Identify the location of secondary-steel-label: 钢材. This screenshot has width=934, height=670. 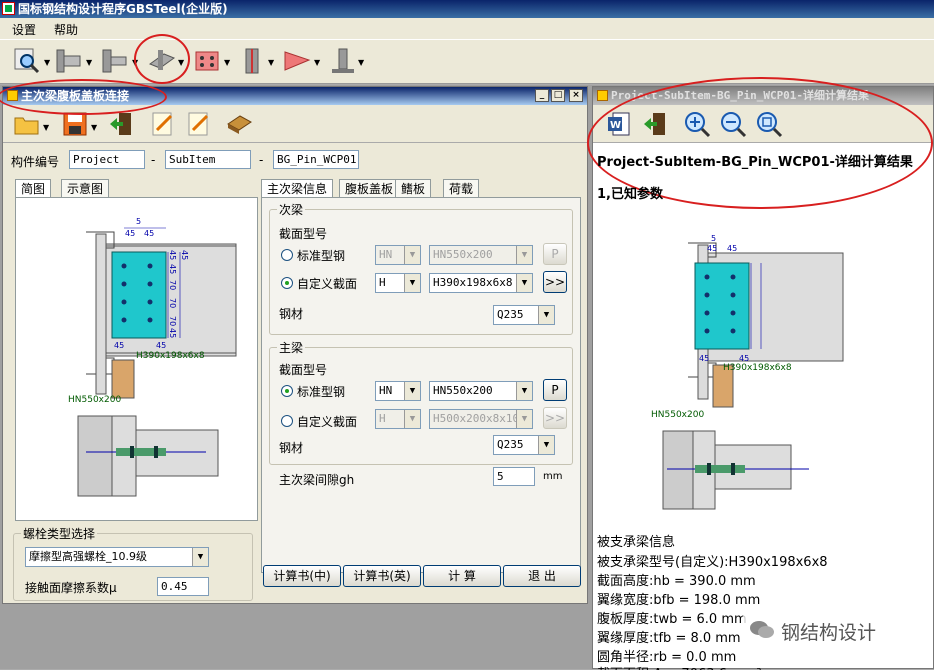
(291, 314).